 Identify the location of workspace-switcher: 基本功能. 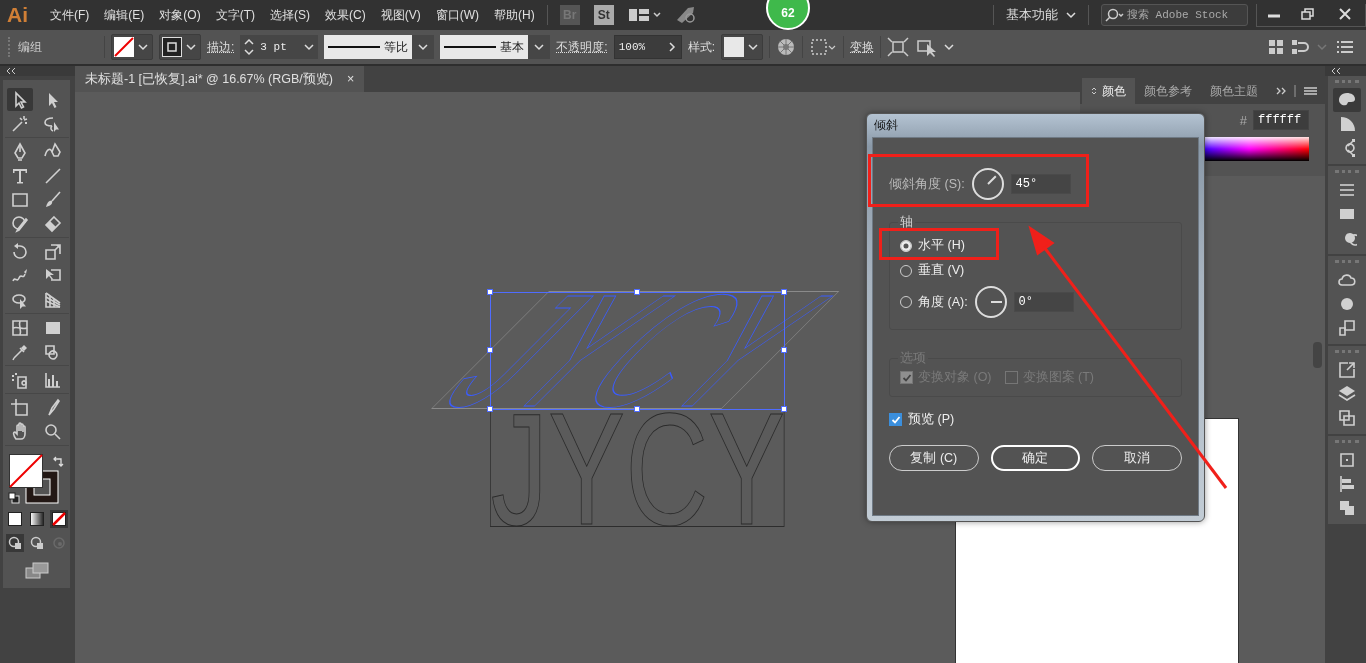
(1041, 15).